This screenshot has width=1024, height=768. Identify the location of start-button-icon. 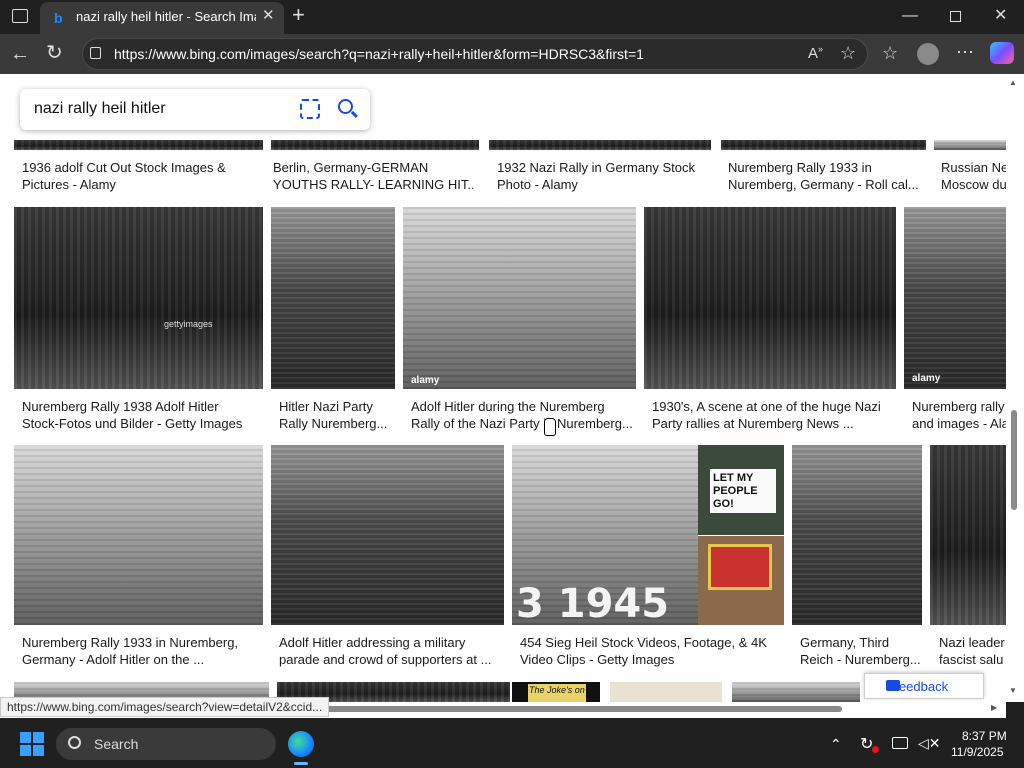
(32, 744).